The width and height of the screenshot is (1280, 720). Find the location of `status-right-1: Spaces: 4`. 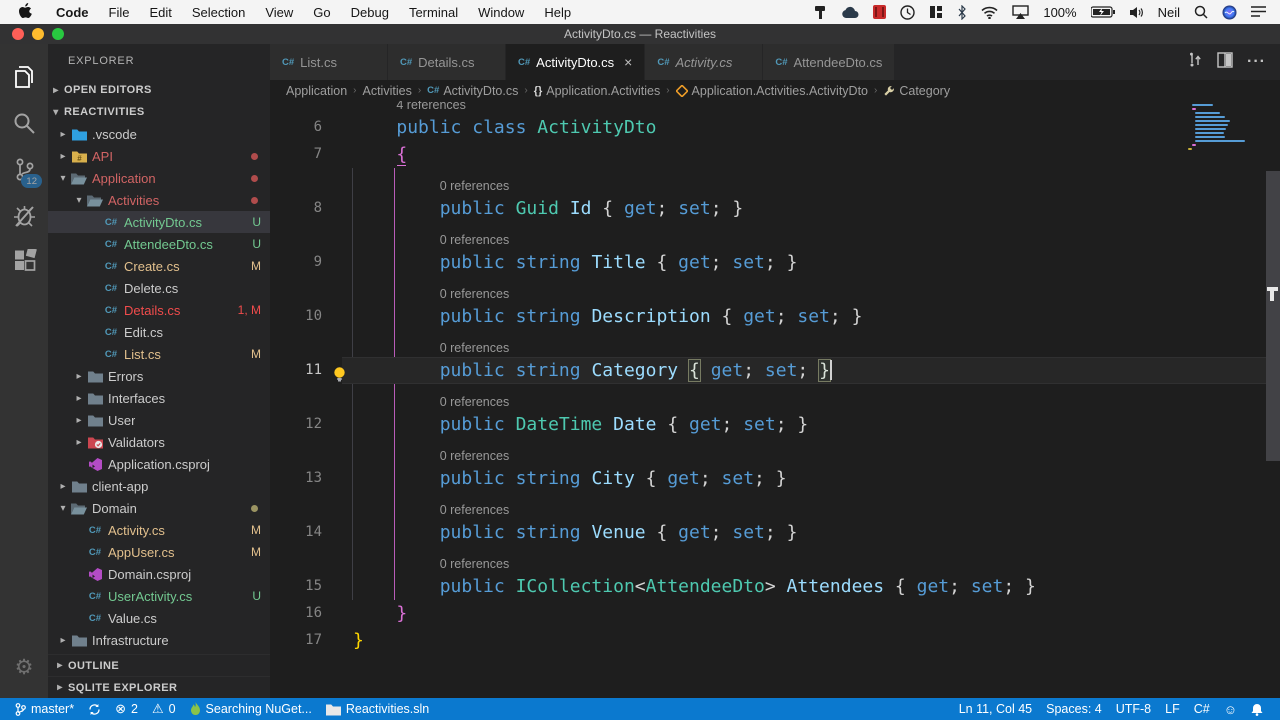

status-right-1: Spaces: 4 is located at coordinates (1074, 709).